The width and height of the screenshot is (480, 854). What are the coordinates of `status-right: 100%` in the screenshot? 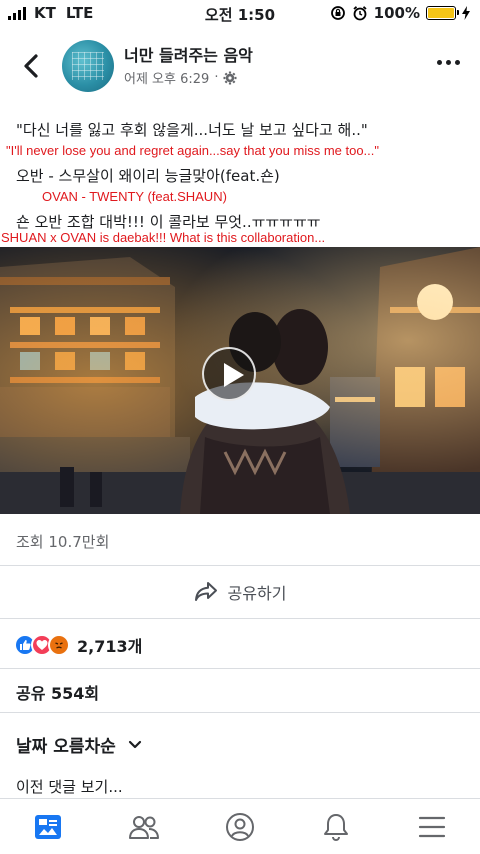 It's located at (400, 13).